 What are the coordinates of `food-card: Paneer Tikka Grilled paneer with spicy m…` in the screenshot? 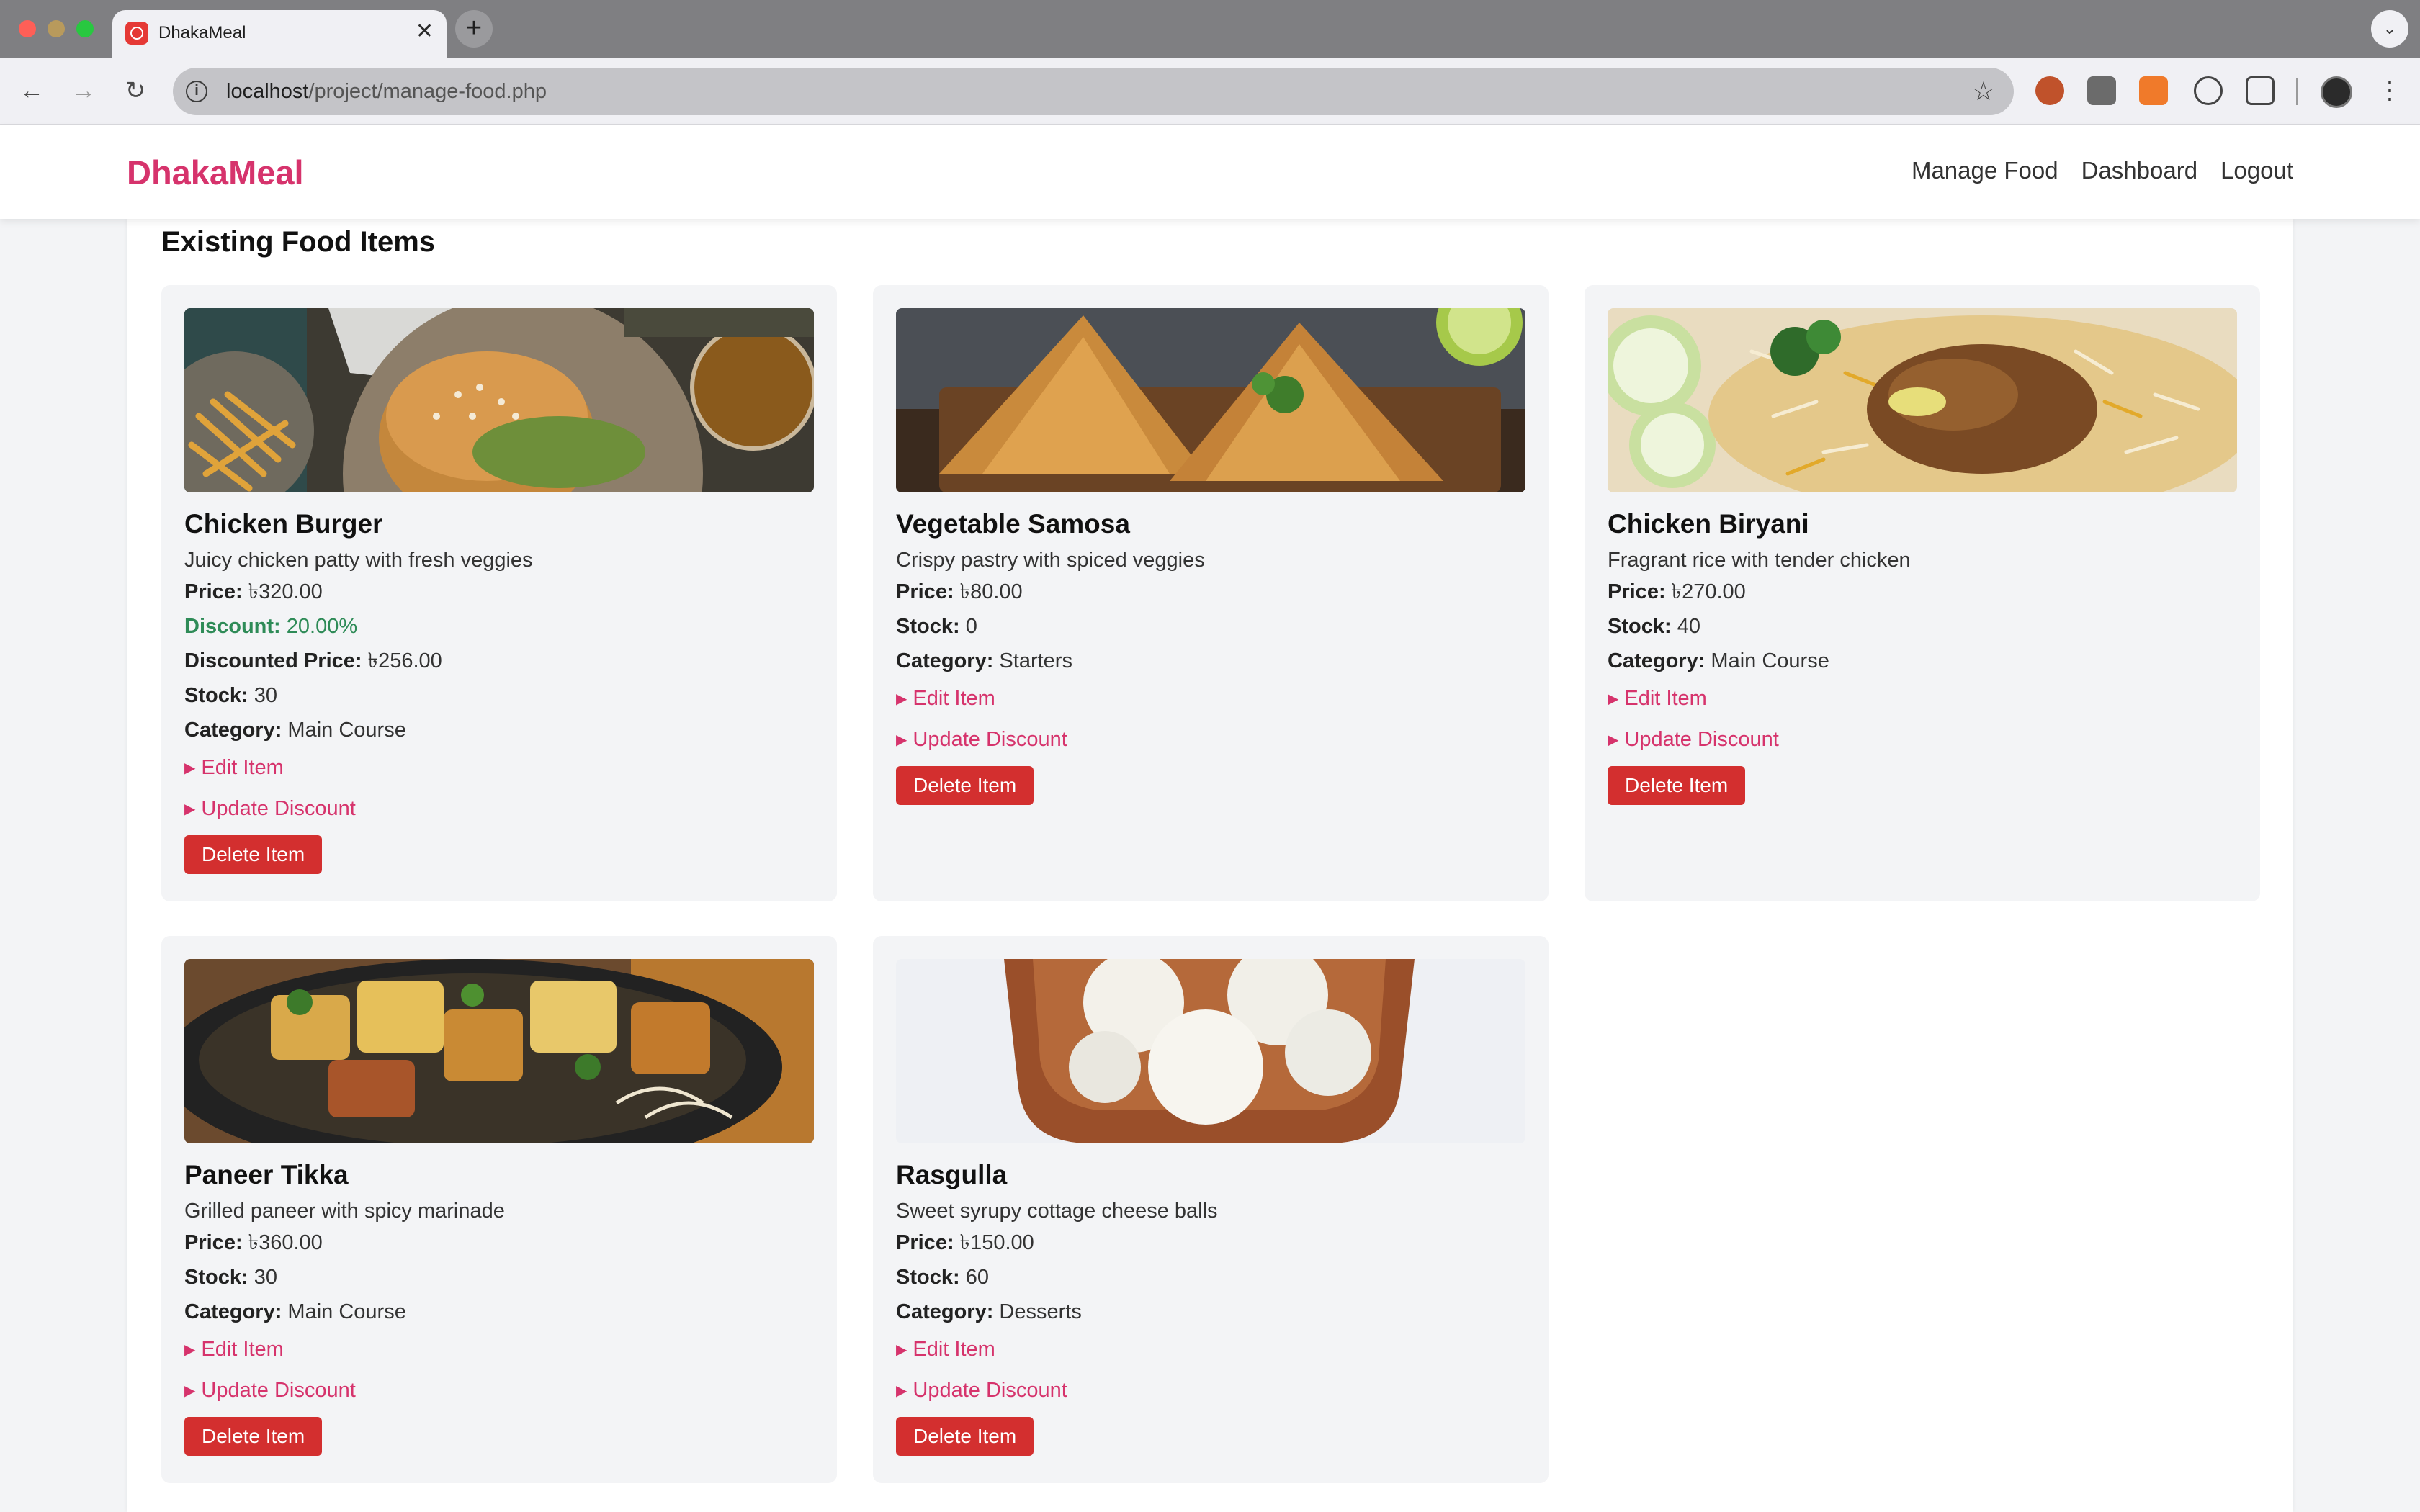 It's located at (499, 1209).